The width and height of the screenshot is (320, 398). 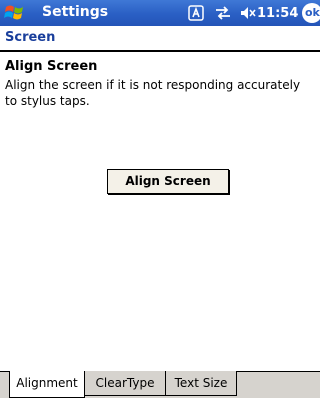 I want to click on input-mode-icon, so click(x=196, y=13).